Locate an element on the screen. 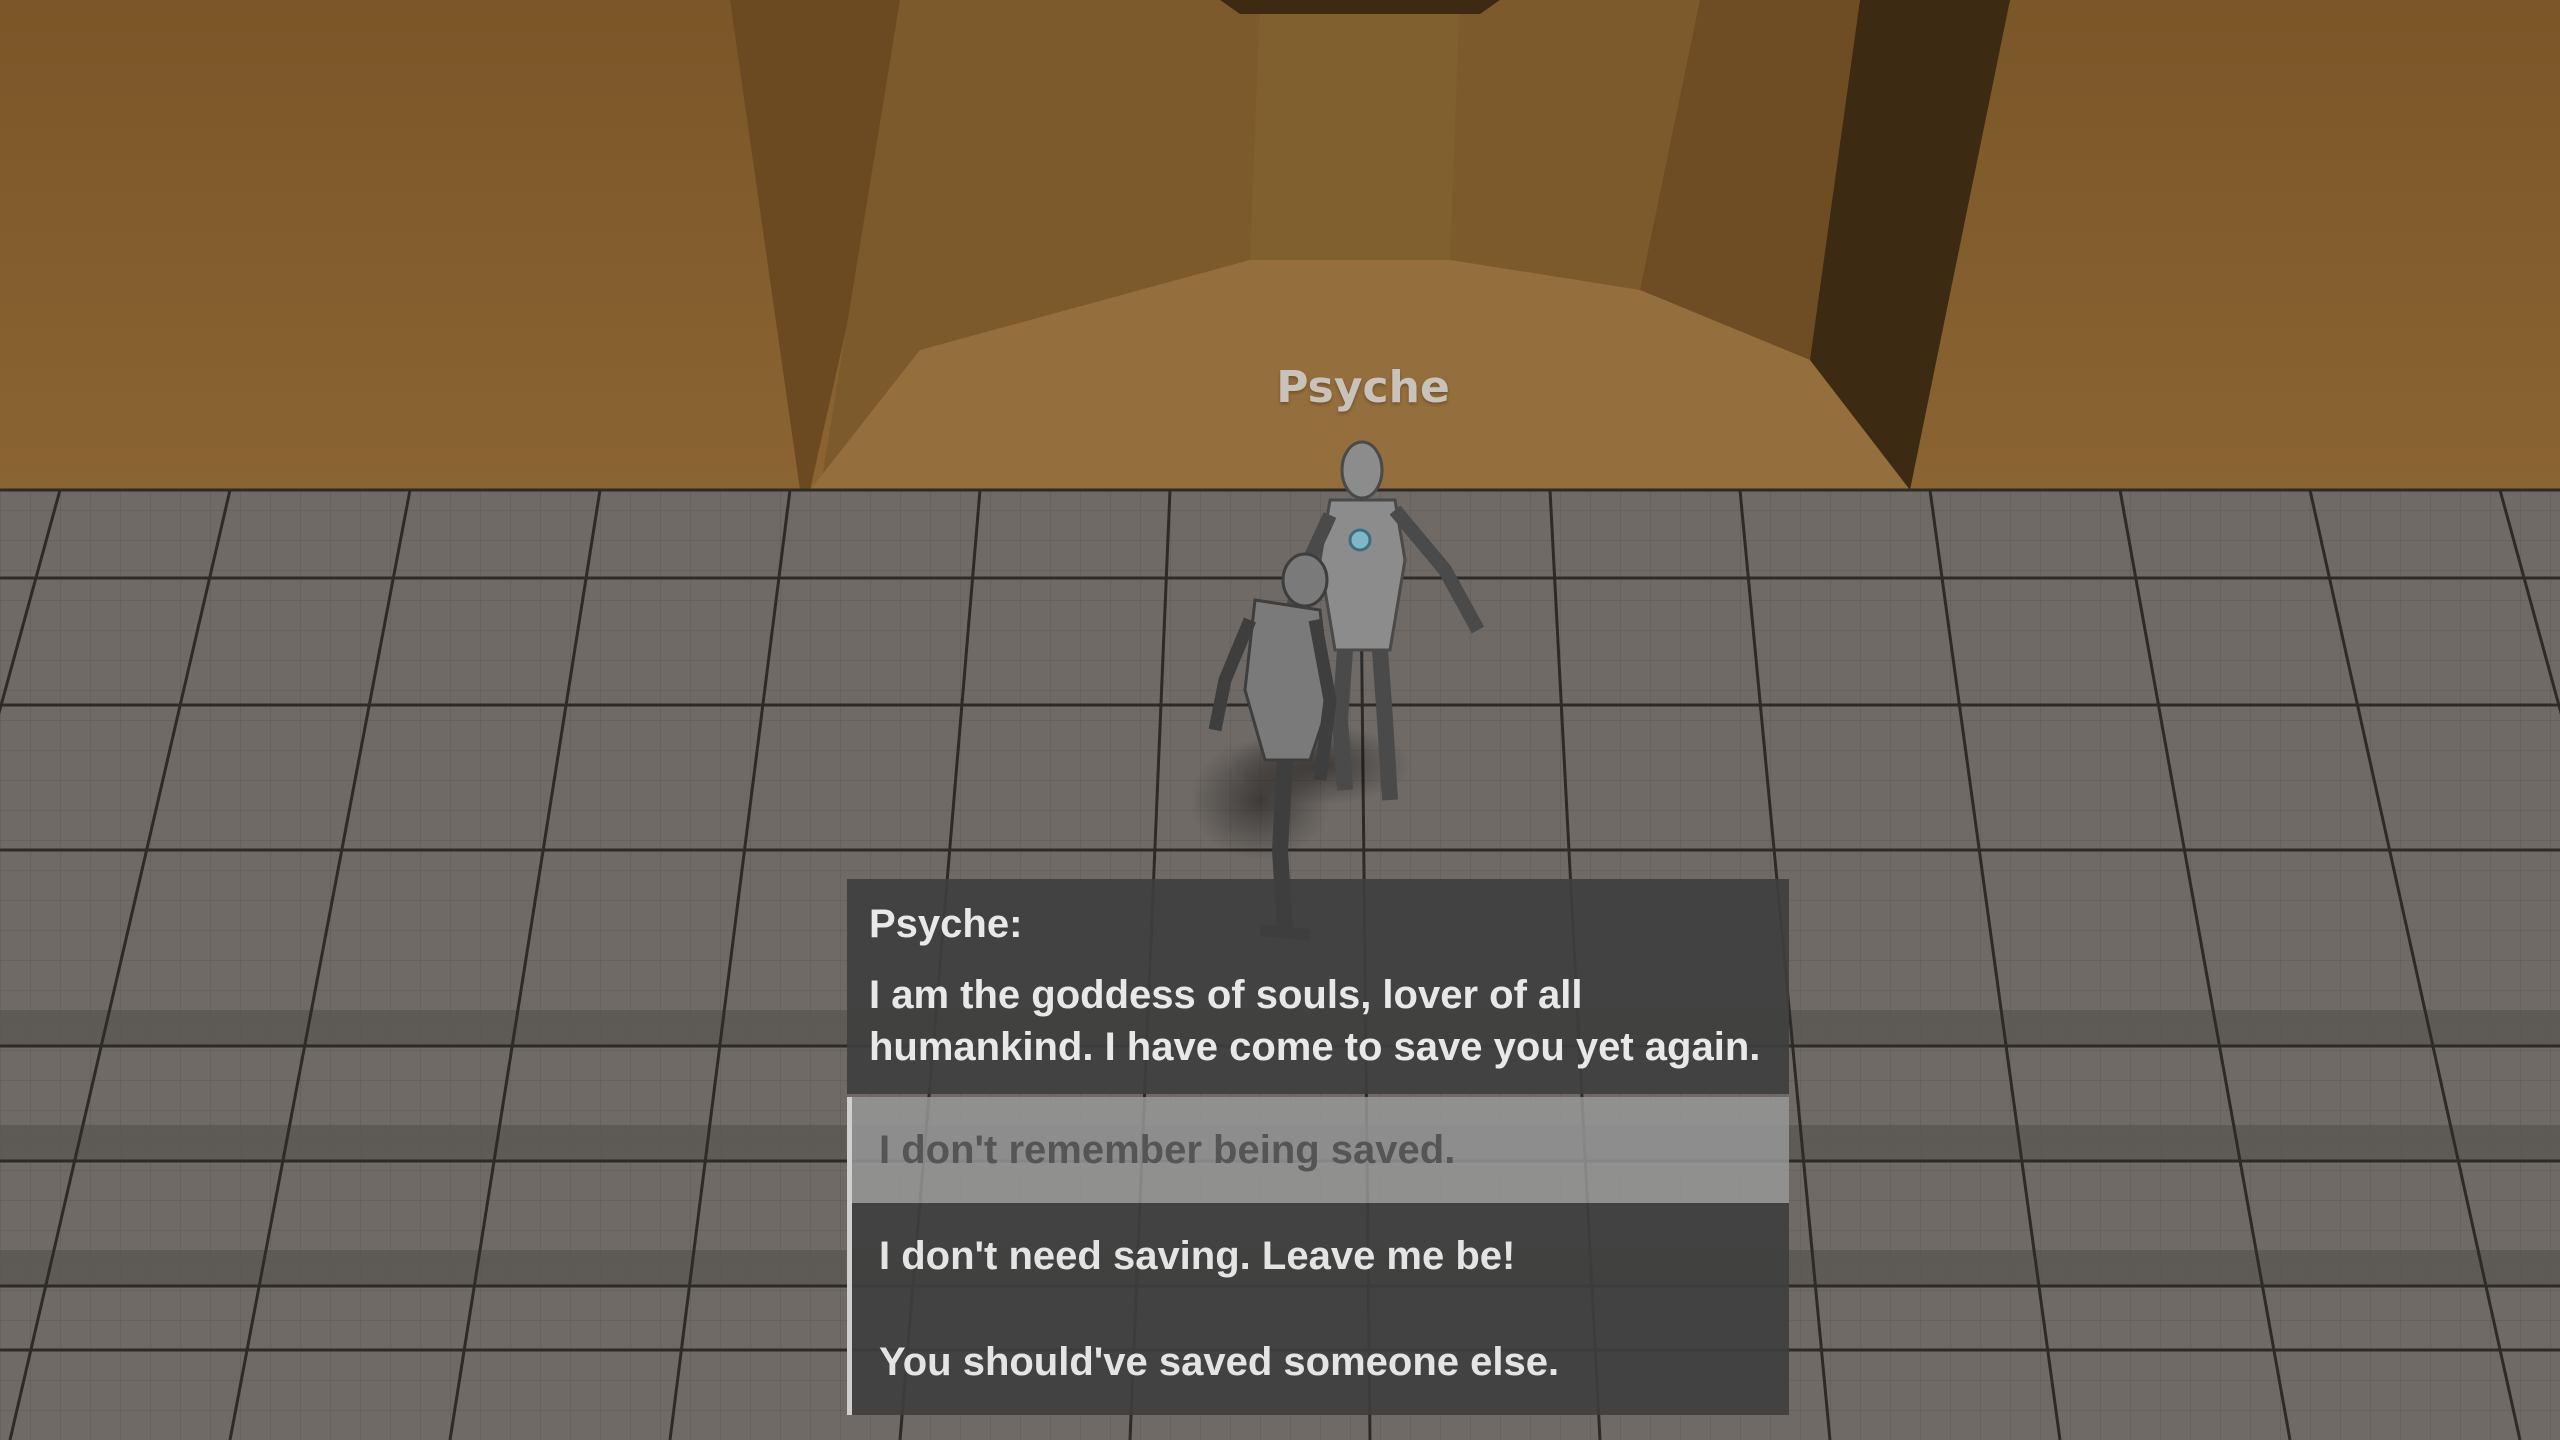  choice-option-1: I don't remember being saved. is located at coordinates (1318, 1150).